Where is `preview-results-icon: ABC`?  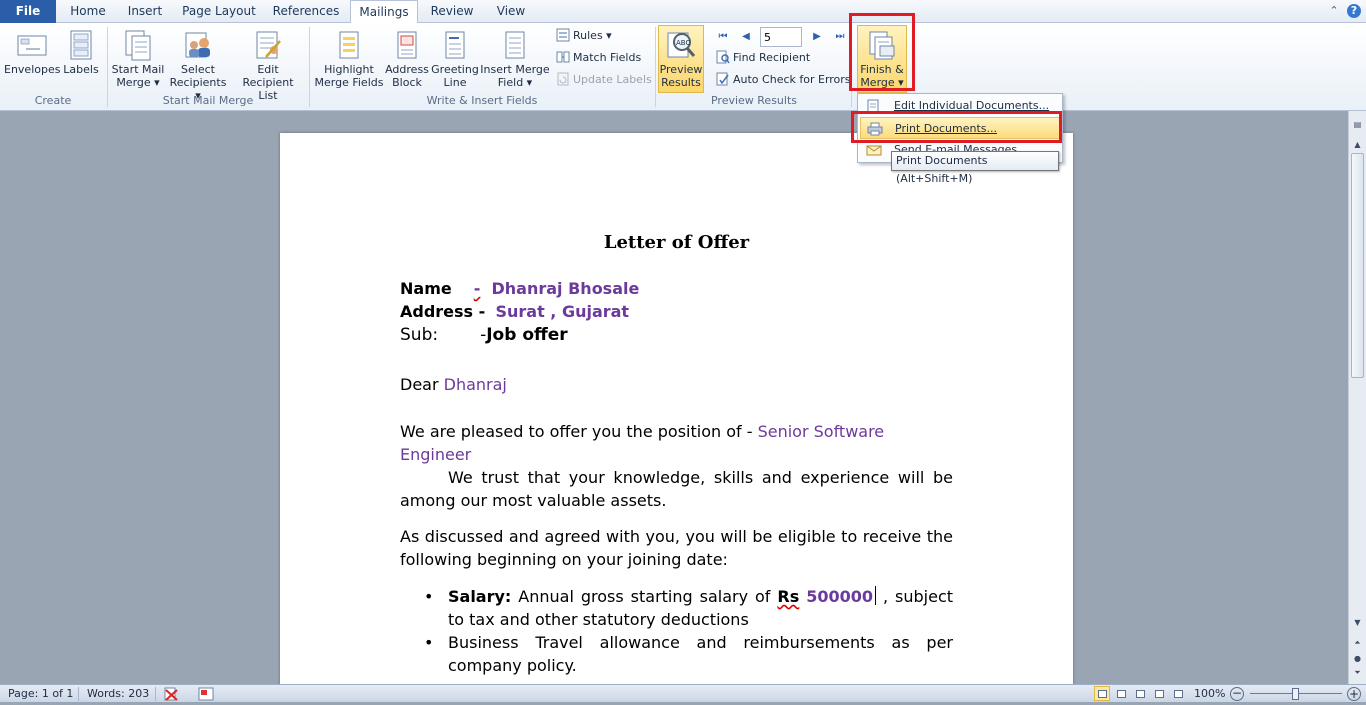 preview-results-icon: ABC is located at coordinates (681, 45).